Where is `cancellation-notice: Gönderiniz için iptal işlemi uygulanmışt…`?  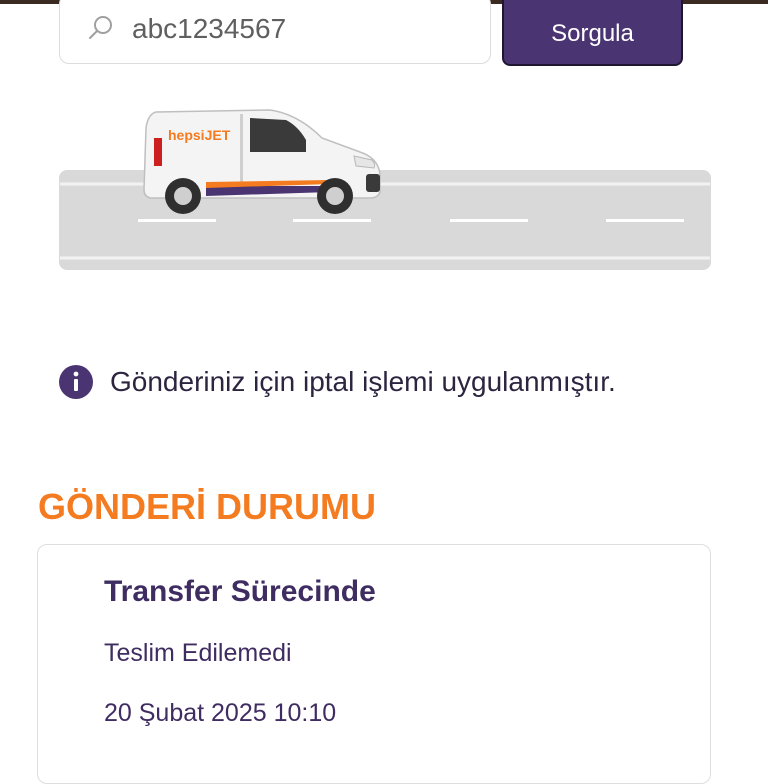 cancellation-notice: Gönderiniz için iptal işlemi uygulanmışt… is located at coordinates (337, 382).